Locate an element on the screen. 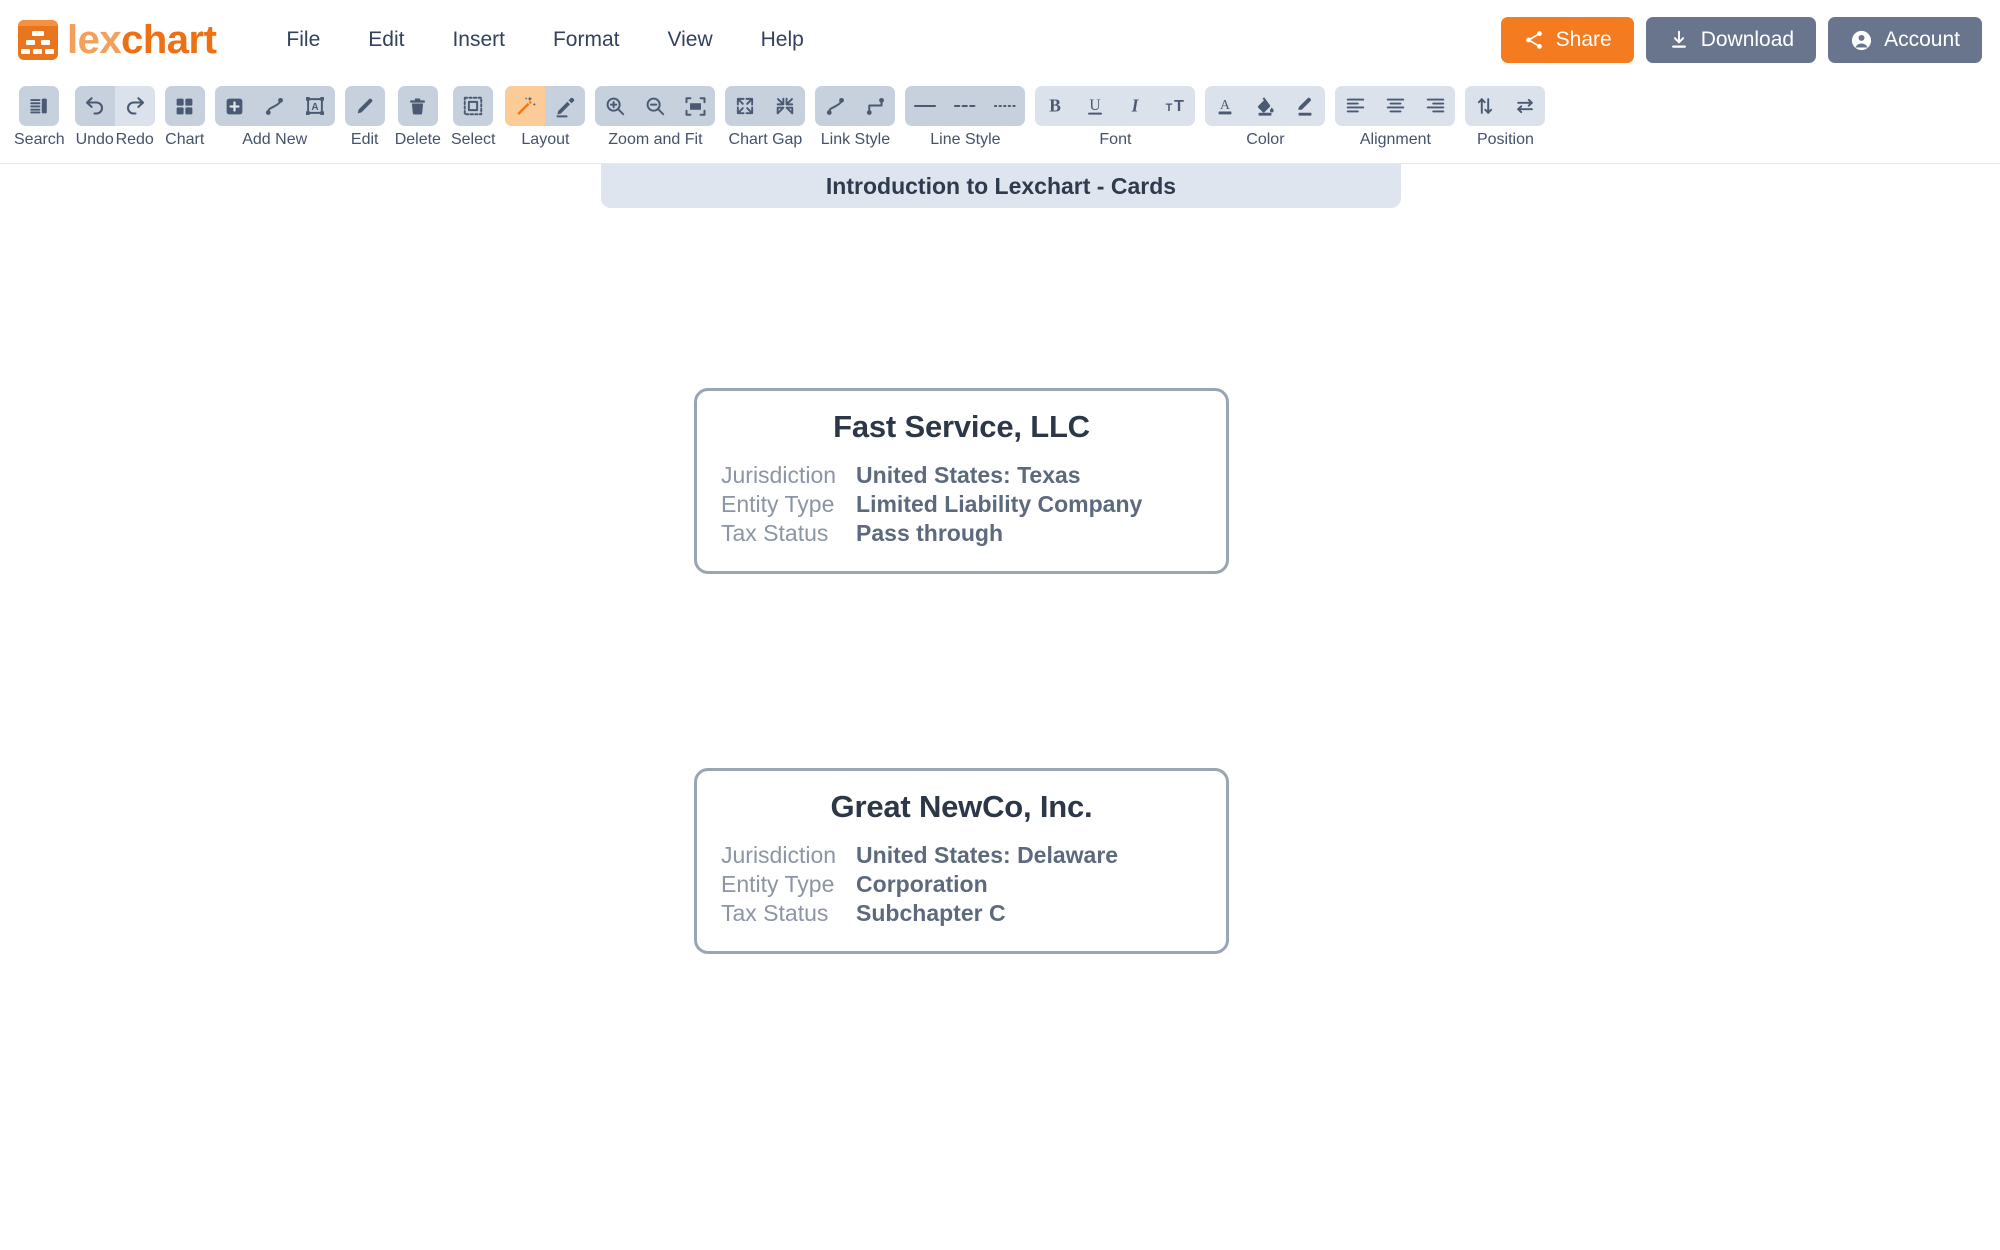 This screenshot has width=2000, height=1250. toolbar-group-select: Select is located at coordinates (473, 117).